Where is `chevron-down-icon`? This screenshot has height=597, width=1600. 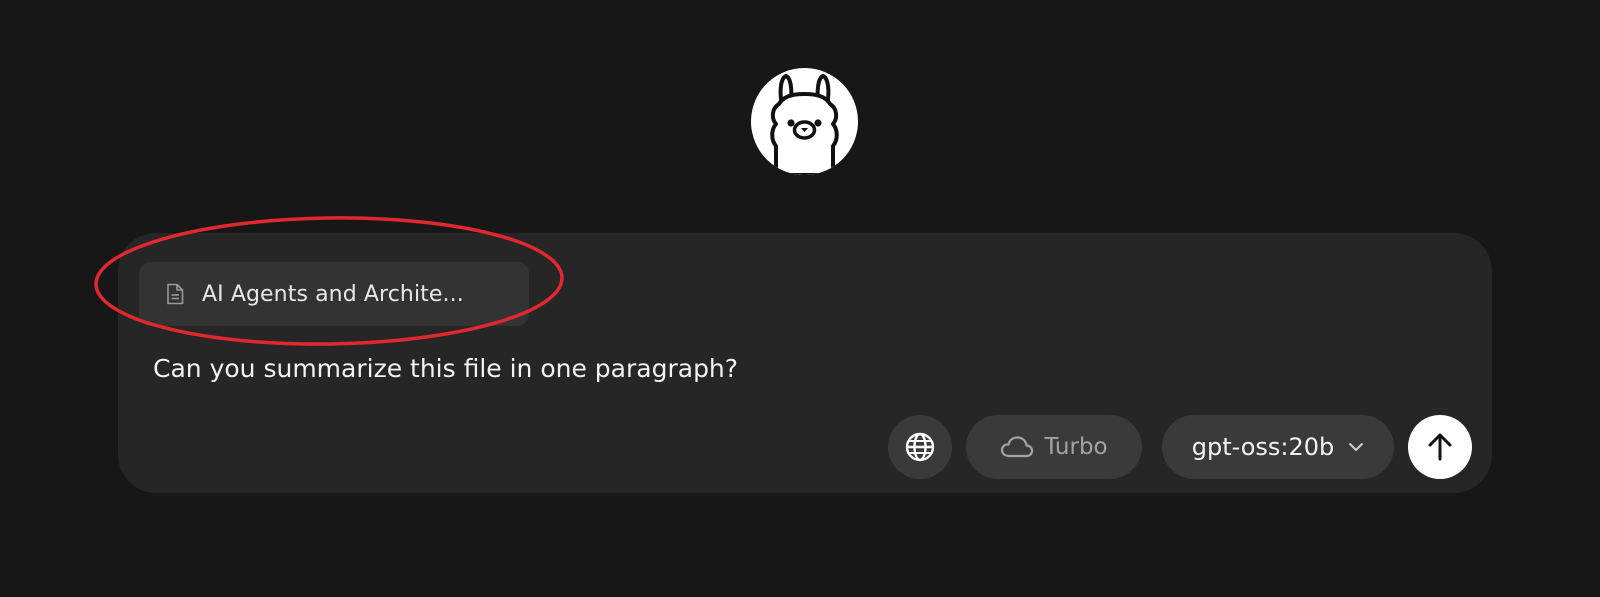
chevron-down-icon is located at coordinates (1356, 447).